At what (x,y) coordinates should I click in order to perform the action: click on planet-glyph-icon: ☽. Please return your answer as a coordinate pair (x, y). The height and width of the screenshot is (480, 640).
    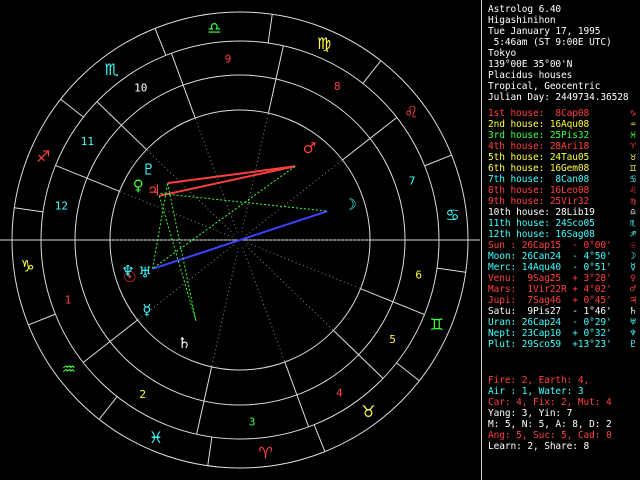
    Looking at the image, I should click on (632, 256).